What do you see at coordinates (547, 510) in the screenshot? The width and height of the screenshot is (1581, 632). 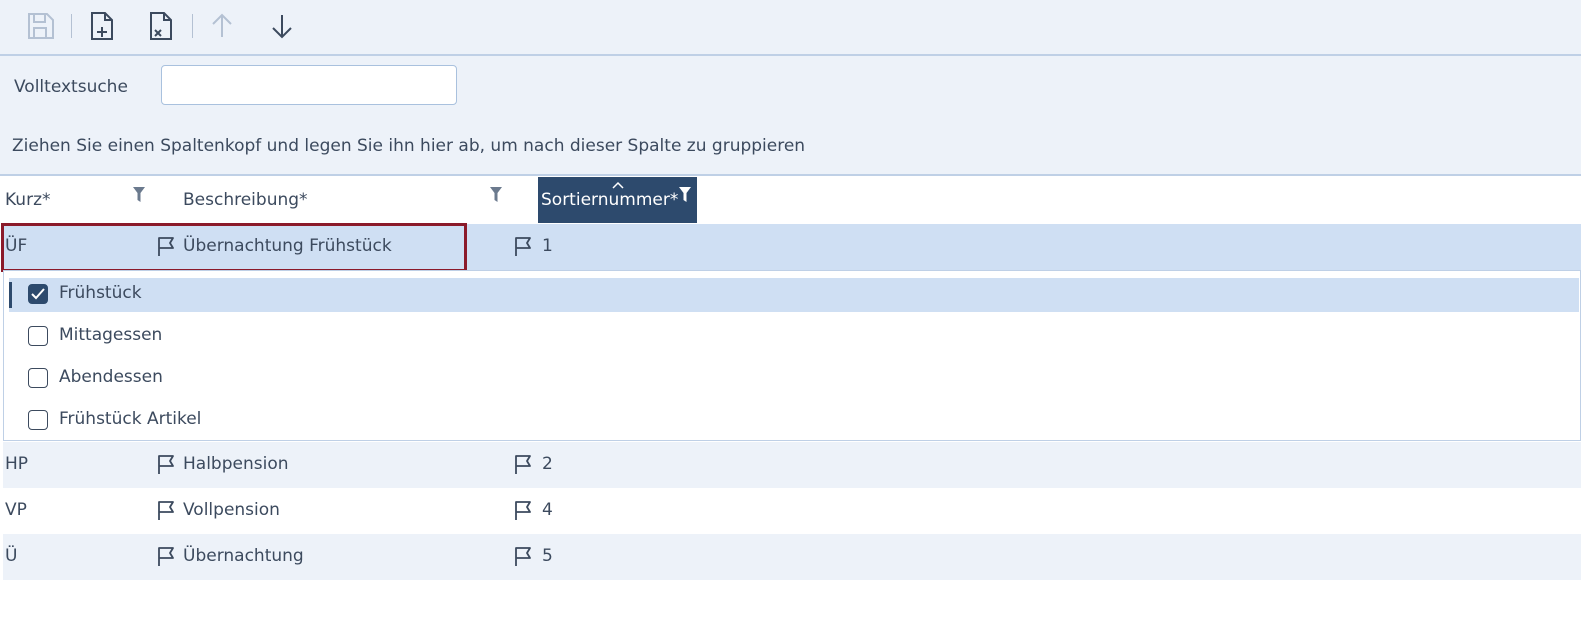 I see `cell-sortiernummer: 4` at bounding box center [547, 510].